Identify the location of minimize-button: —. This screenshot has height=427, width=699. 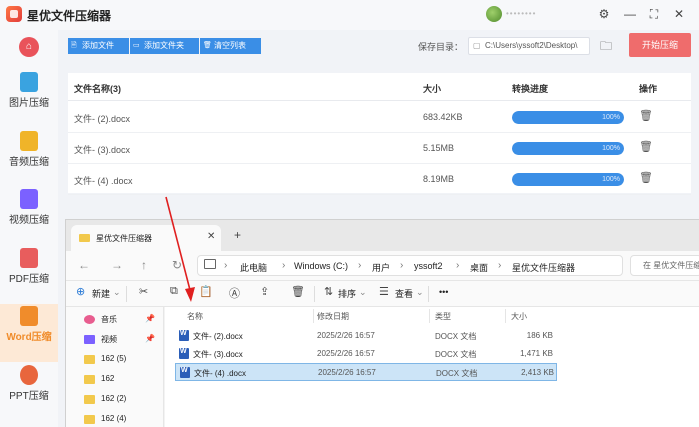
(630, 14).